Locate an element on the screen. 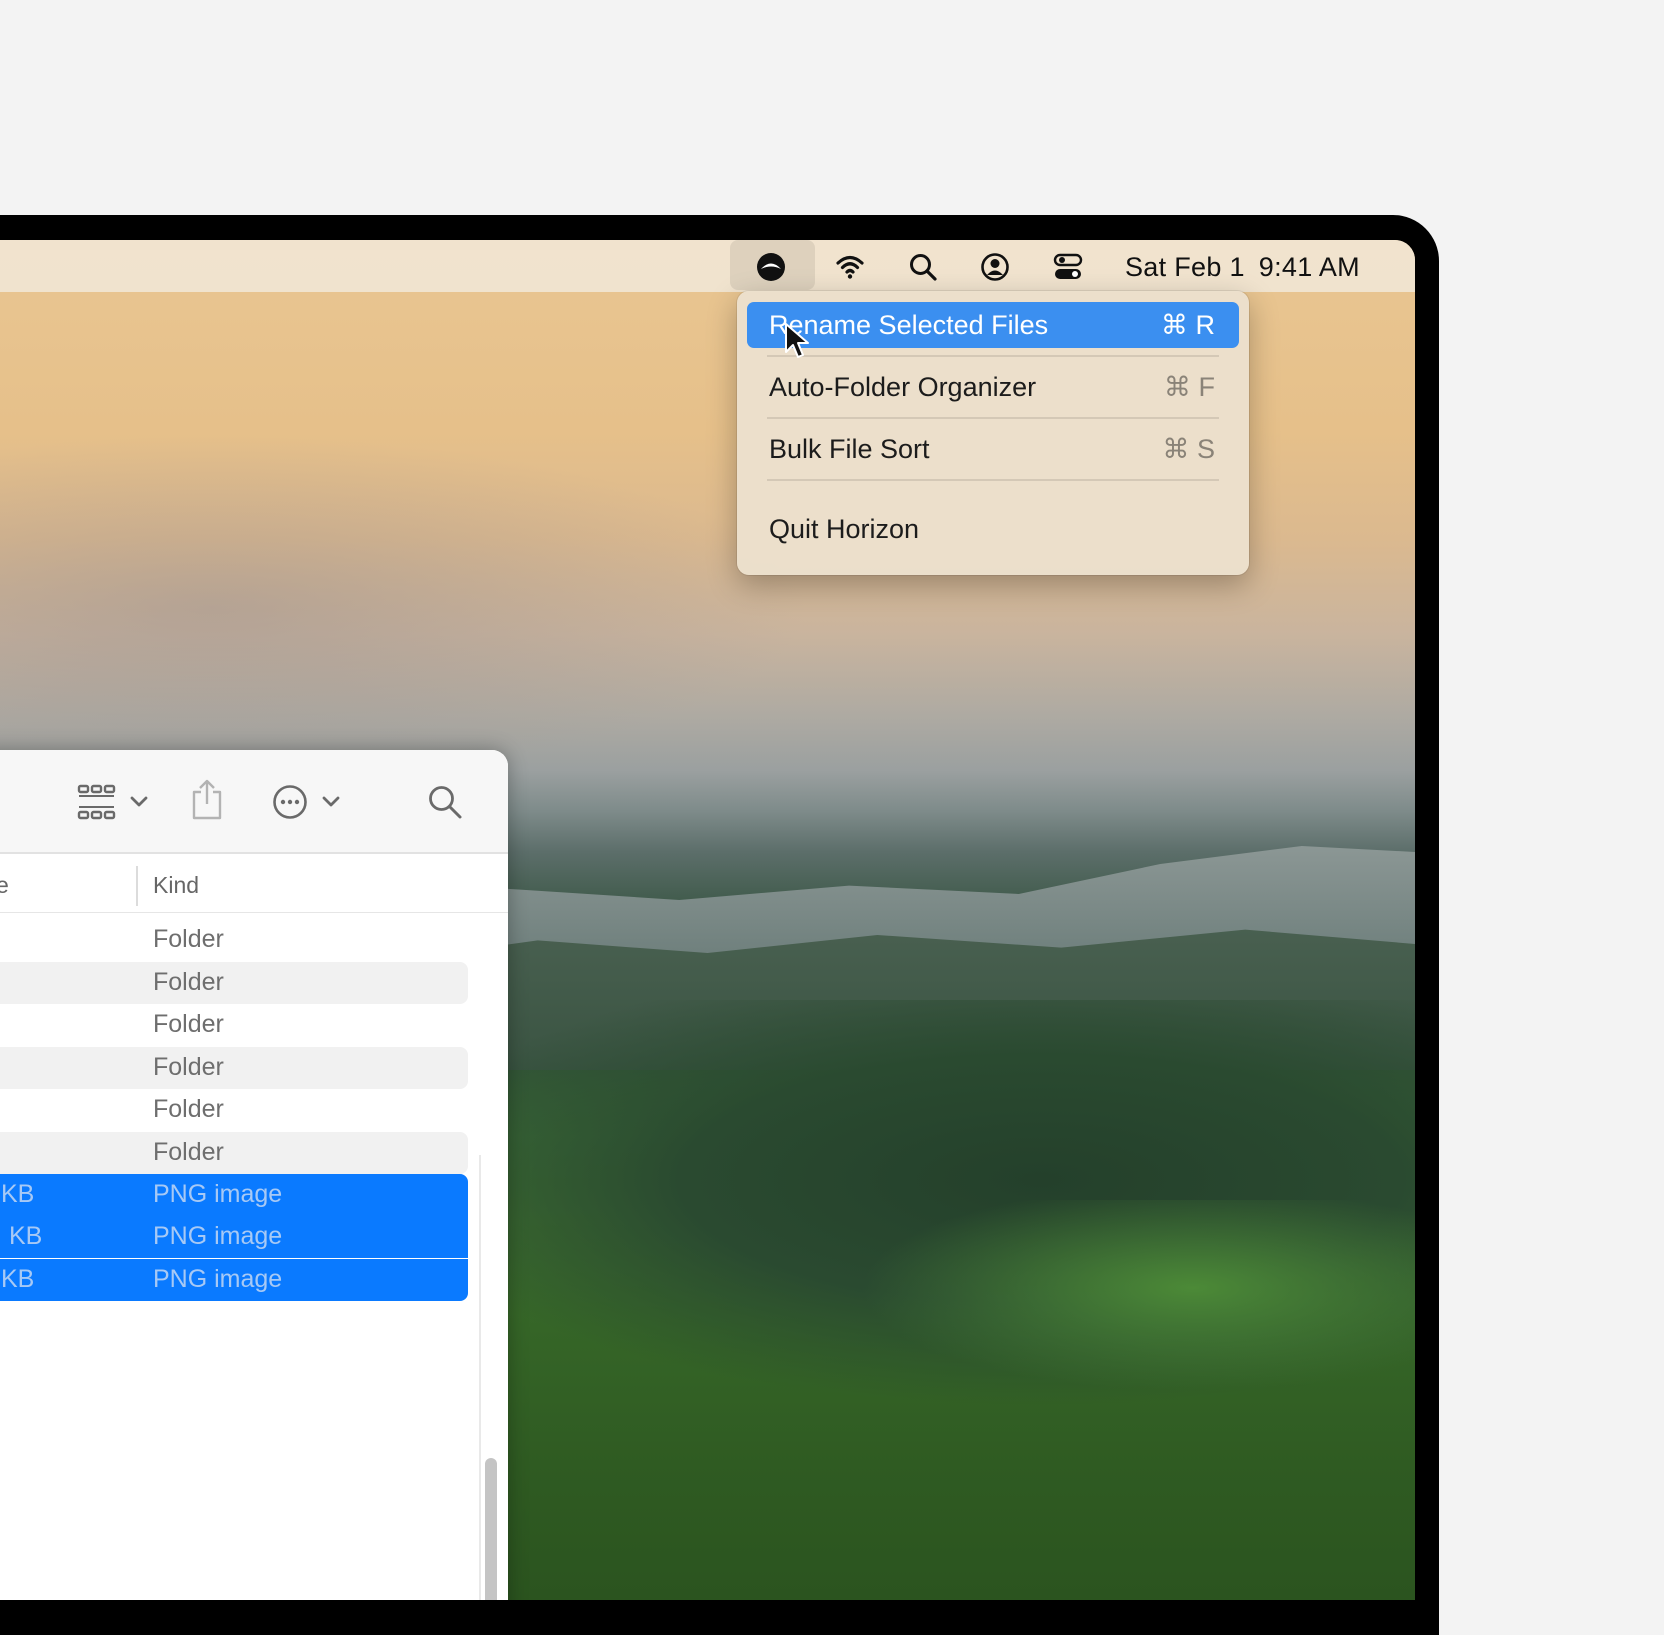 This screenshot has width=1664, height=1635. finder-search-icon is located at coordinates (445, 802).